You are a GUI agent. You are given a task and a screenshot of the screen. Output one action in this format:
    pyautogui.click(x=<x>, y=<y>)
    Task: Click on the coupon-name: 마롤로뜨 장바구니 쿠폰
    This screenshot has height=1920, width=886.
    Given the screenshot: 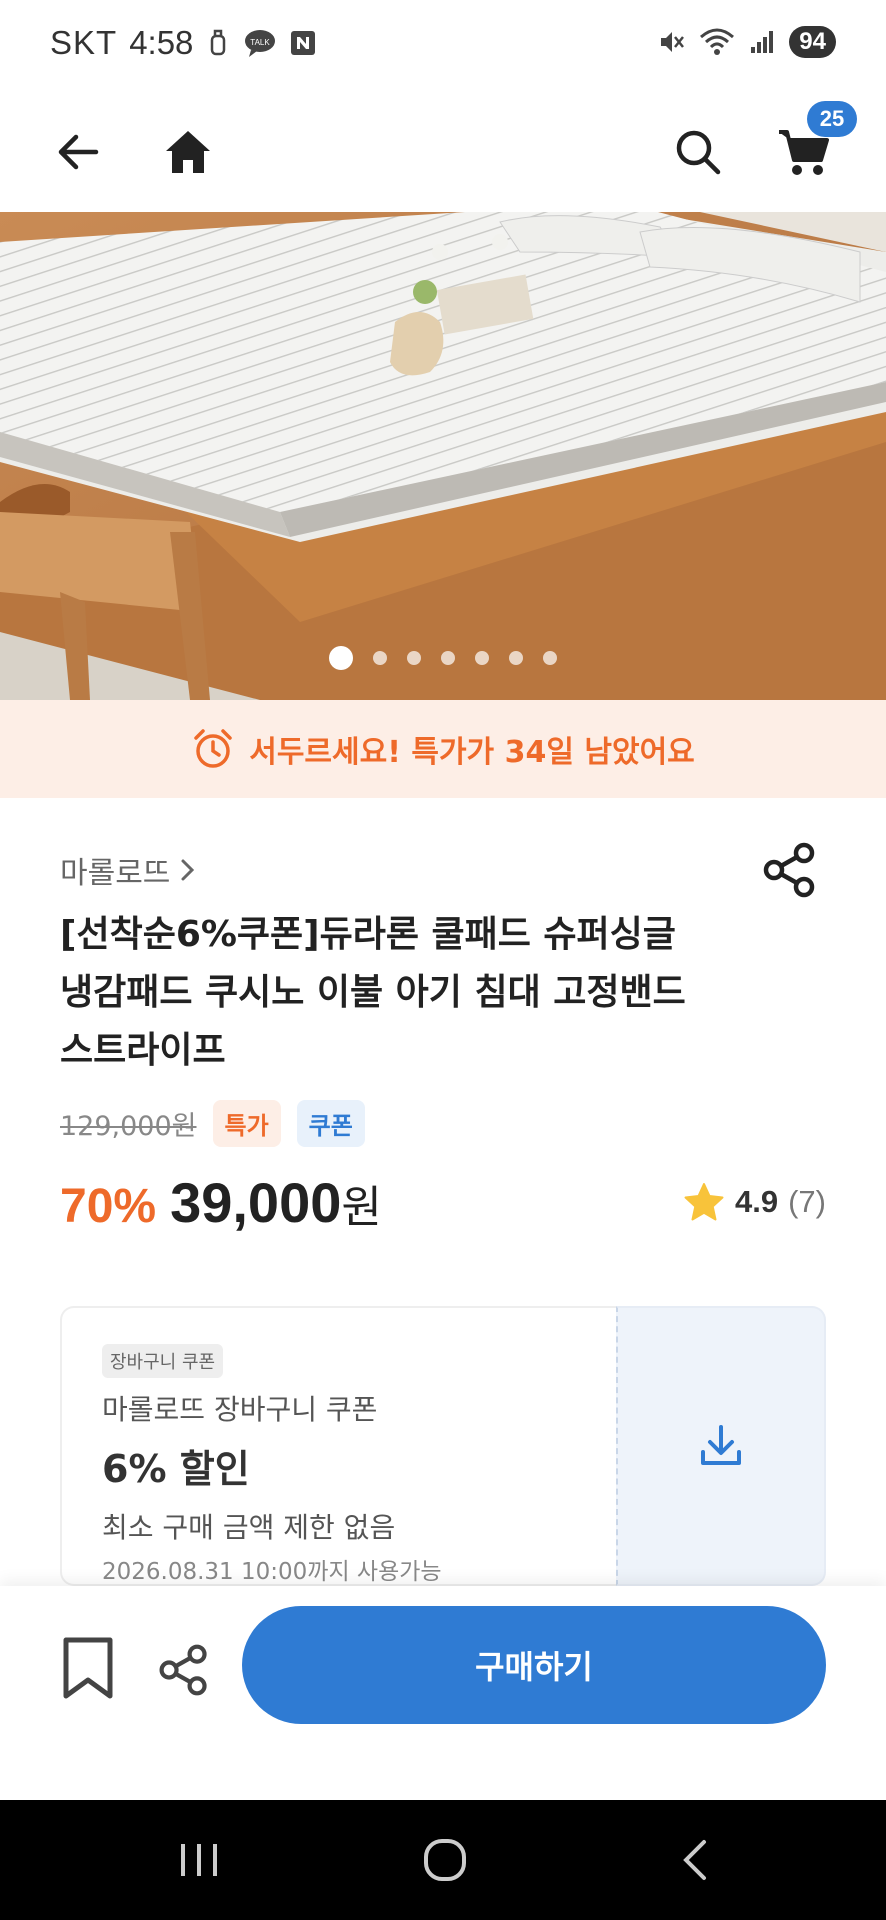 What is the action you would take?
    pyautogui.click(x=240, y=1409)
    